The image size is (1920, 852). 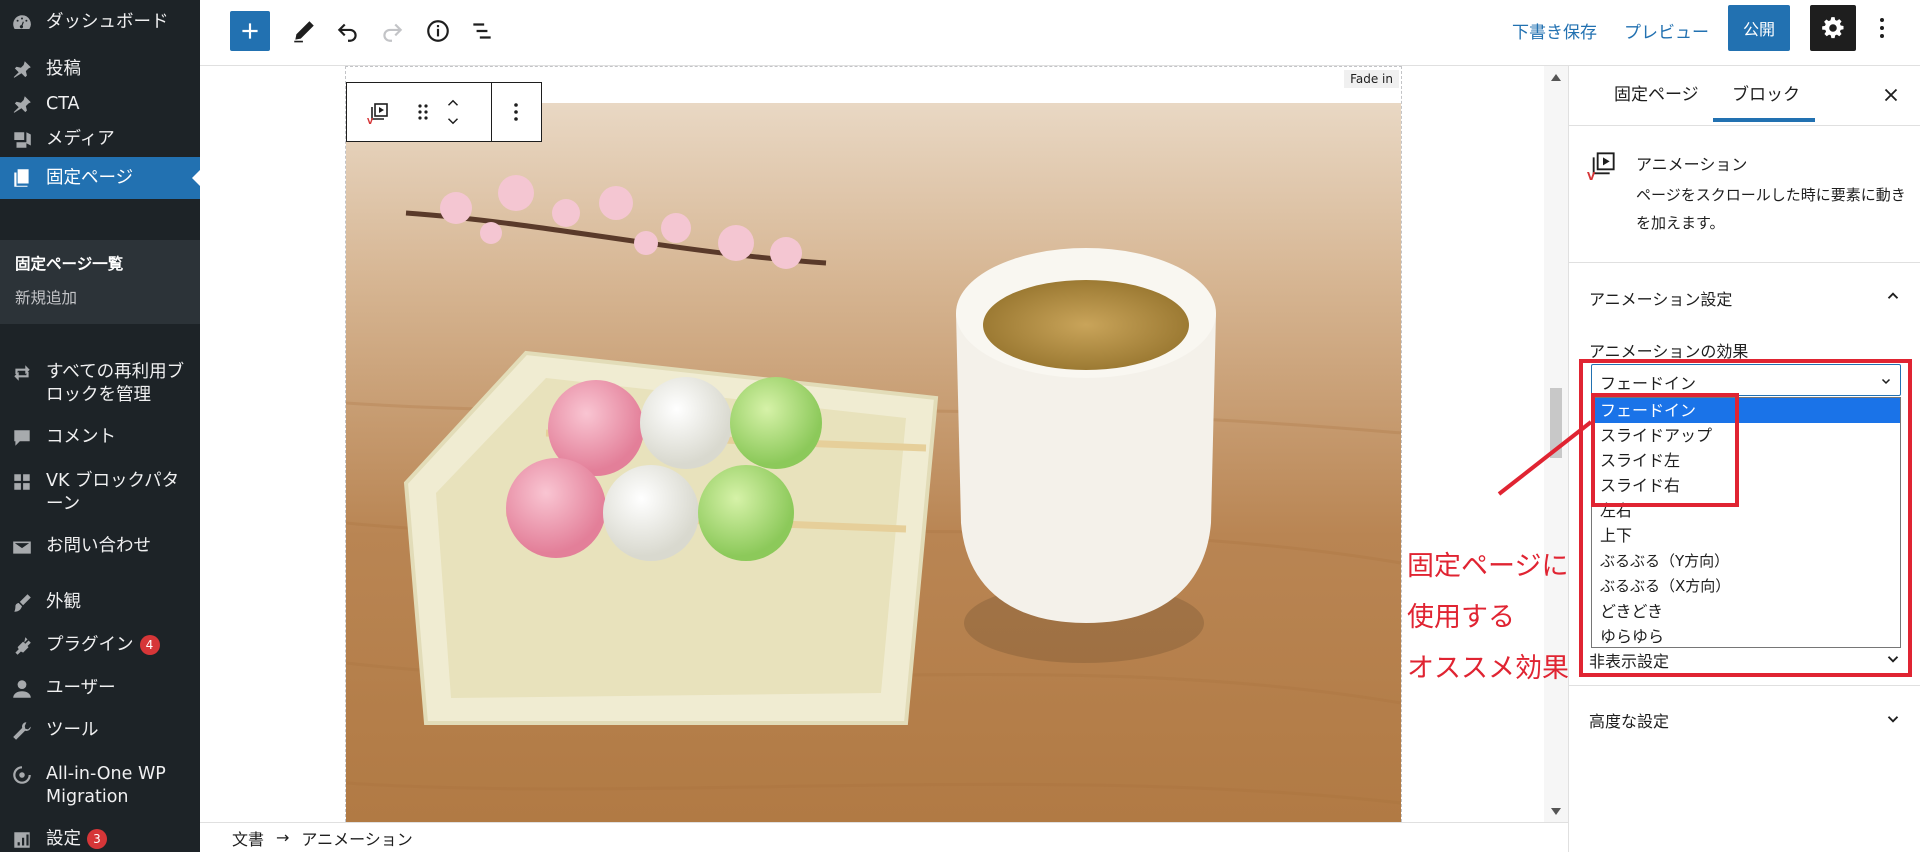 What do you see at coordinates (22, 840) in the screenshot?
I see `settings-icon` at bounding box center [22, 840].